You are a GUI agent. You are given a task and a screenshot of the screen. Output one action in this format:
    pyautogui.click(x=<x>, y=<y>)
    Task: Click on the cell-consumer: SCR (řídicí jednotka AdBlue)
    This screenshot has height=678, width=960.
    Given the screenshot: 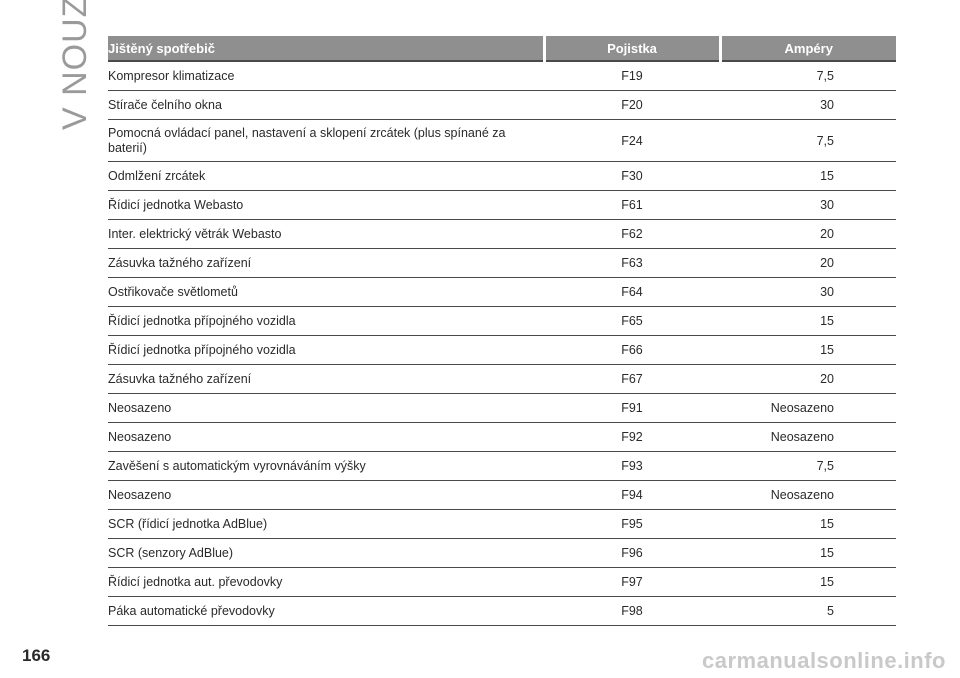 What is the action you would take?
    pyautogui.click(x=326, y=524)
    